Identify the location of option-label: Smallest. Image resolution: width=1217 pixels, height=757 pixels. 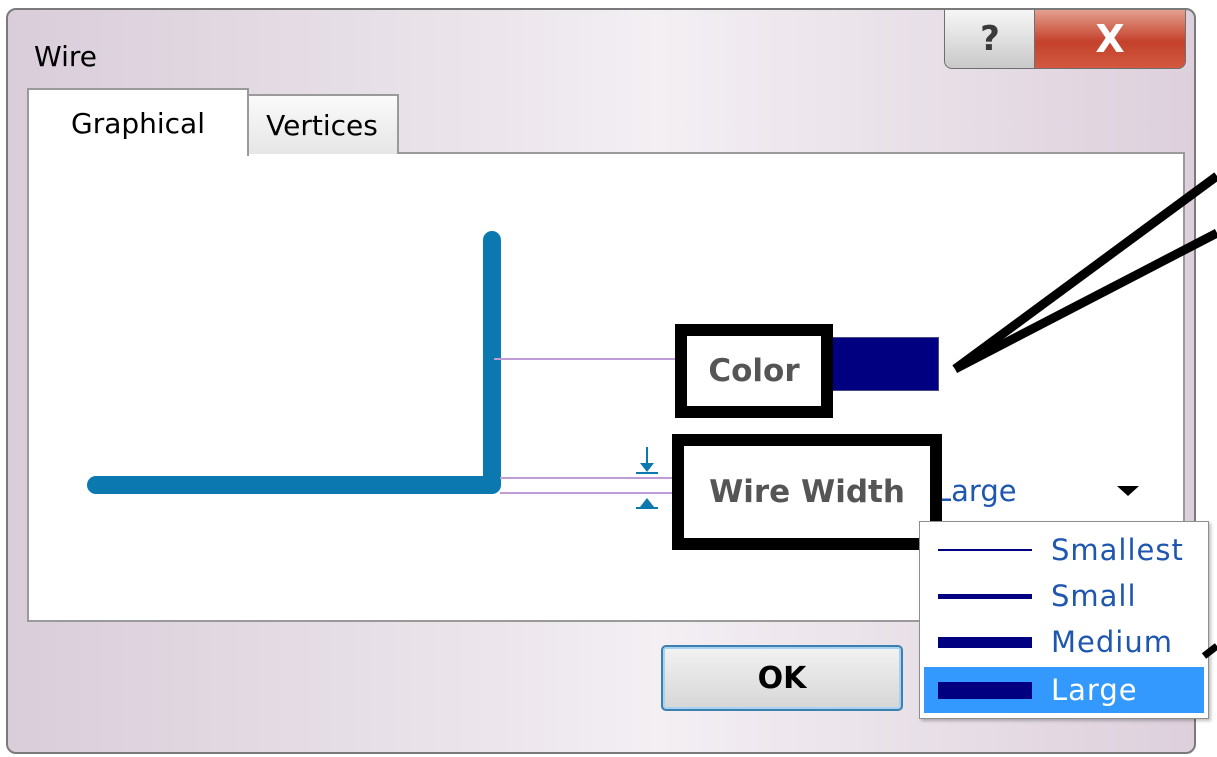
(1117, 550).